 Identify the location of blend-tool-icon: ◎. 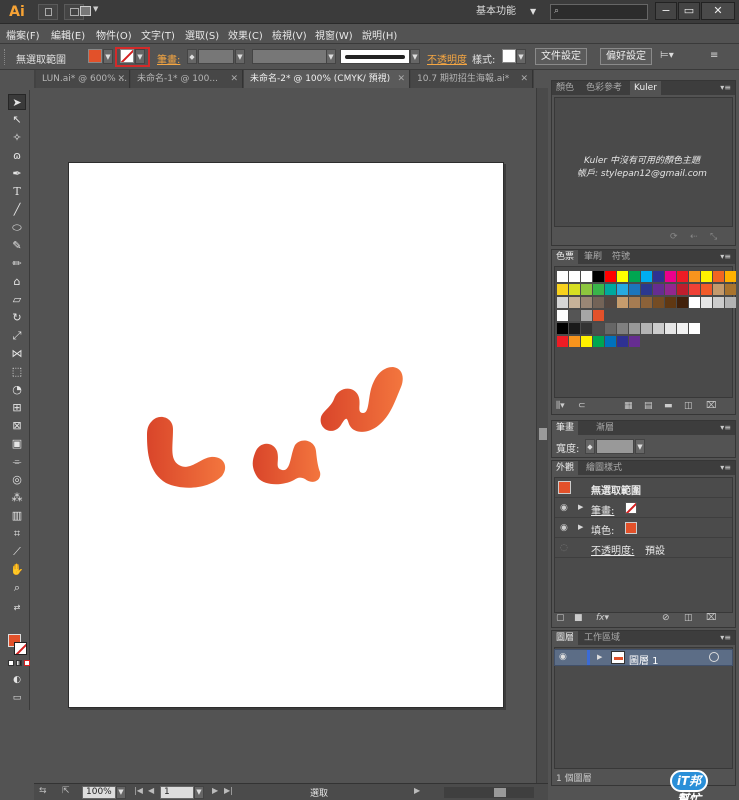
(17, 480).